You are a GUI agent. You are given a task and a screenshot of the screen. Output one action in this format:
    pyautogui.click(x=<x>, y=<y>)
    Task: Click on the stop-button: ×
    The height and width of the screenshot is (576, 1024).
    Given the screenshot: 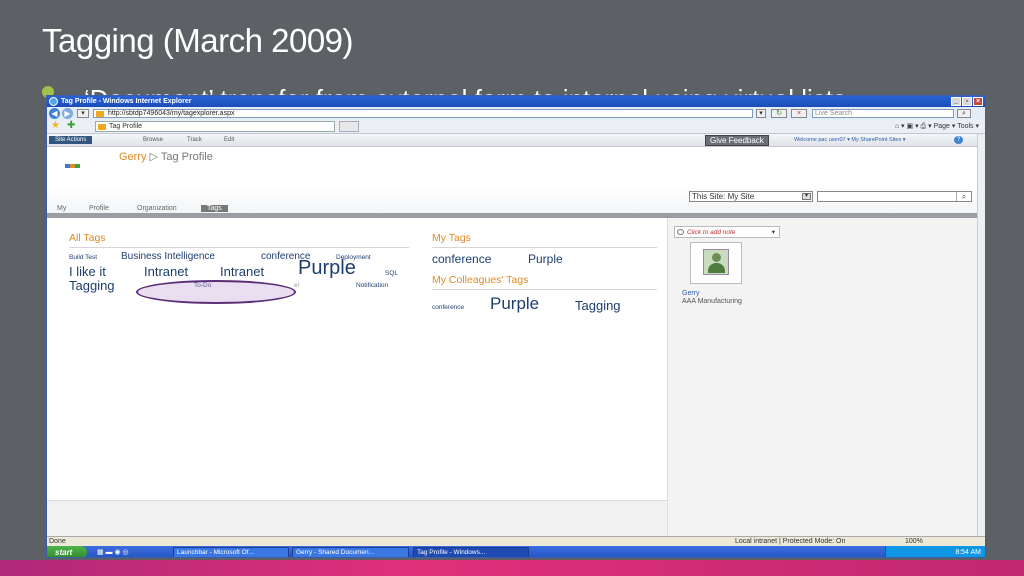 What is the action you would take?
    pyautogui.click(x=799, y=113)
    